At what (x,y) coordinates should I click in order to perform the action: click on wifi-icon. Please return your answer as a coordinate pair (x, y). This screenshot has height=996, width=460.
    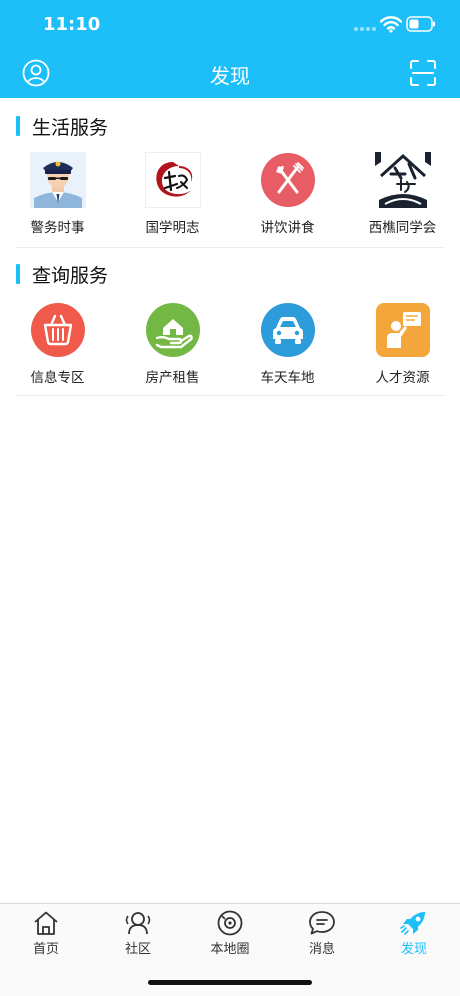
    Looking at the image, I should click on (391, 24).